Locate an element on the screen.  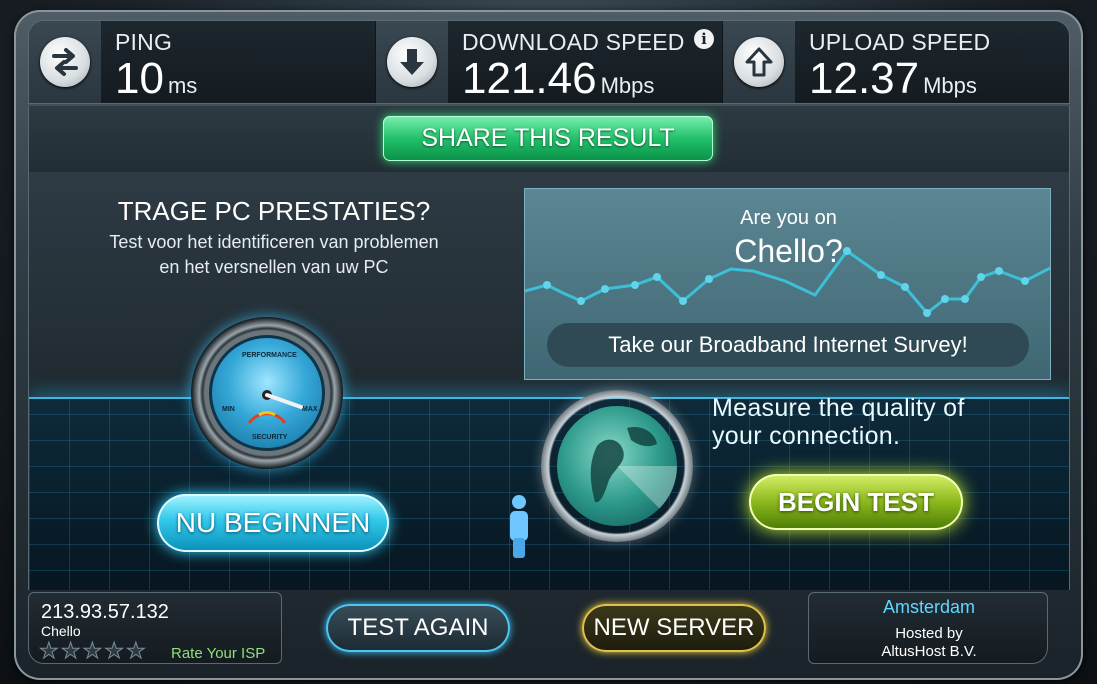
person-icon is located at coordinates (519, 526).